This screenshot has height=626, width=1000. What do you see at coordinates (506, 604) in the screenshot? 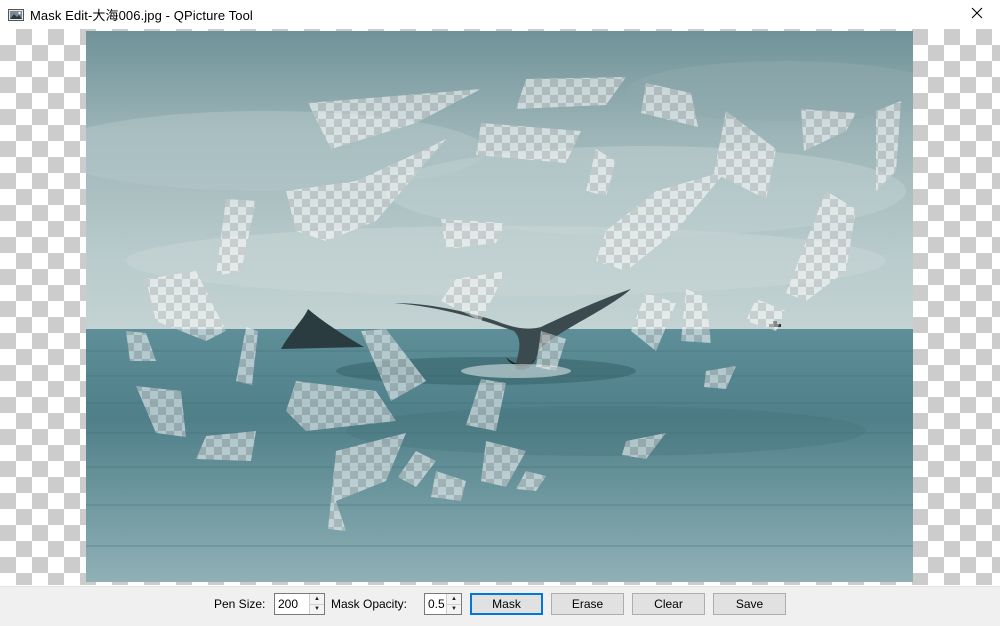
I see `mask-button: Mask` at bounding box center [506, 604].